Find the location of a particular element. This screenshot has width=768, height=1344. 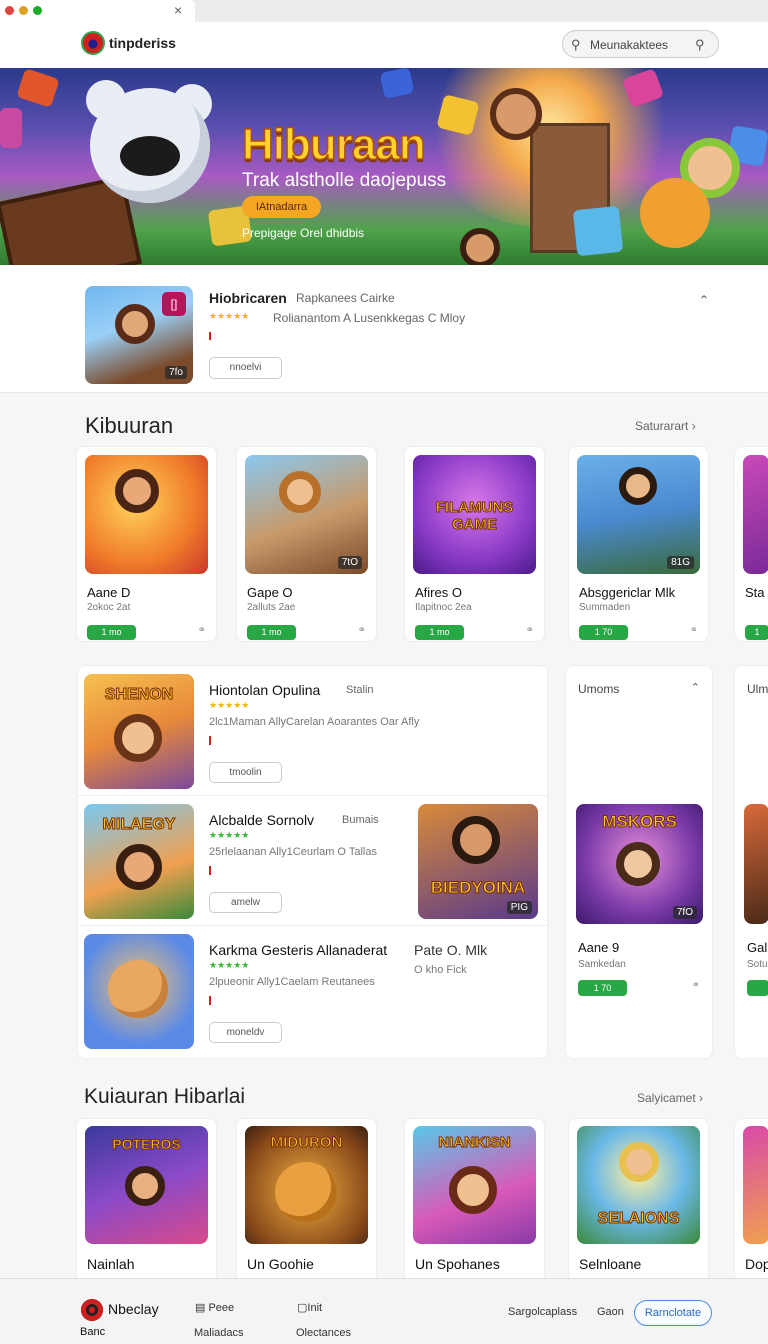

game-card: NIANKISN Un Spohanes is located at coordinates (474, 1200).